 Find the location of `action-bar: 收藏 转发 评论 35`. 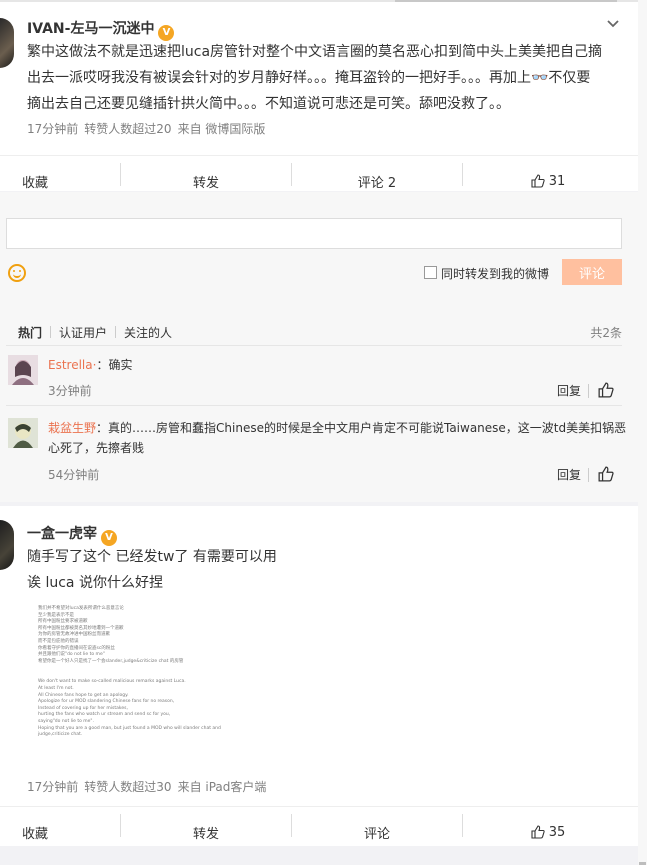

action-bar: 收藏 转发 评论 35 is located at coordinates (319, 831).